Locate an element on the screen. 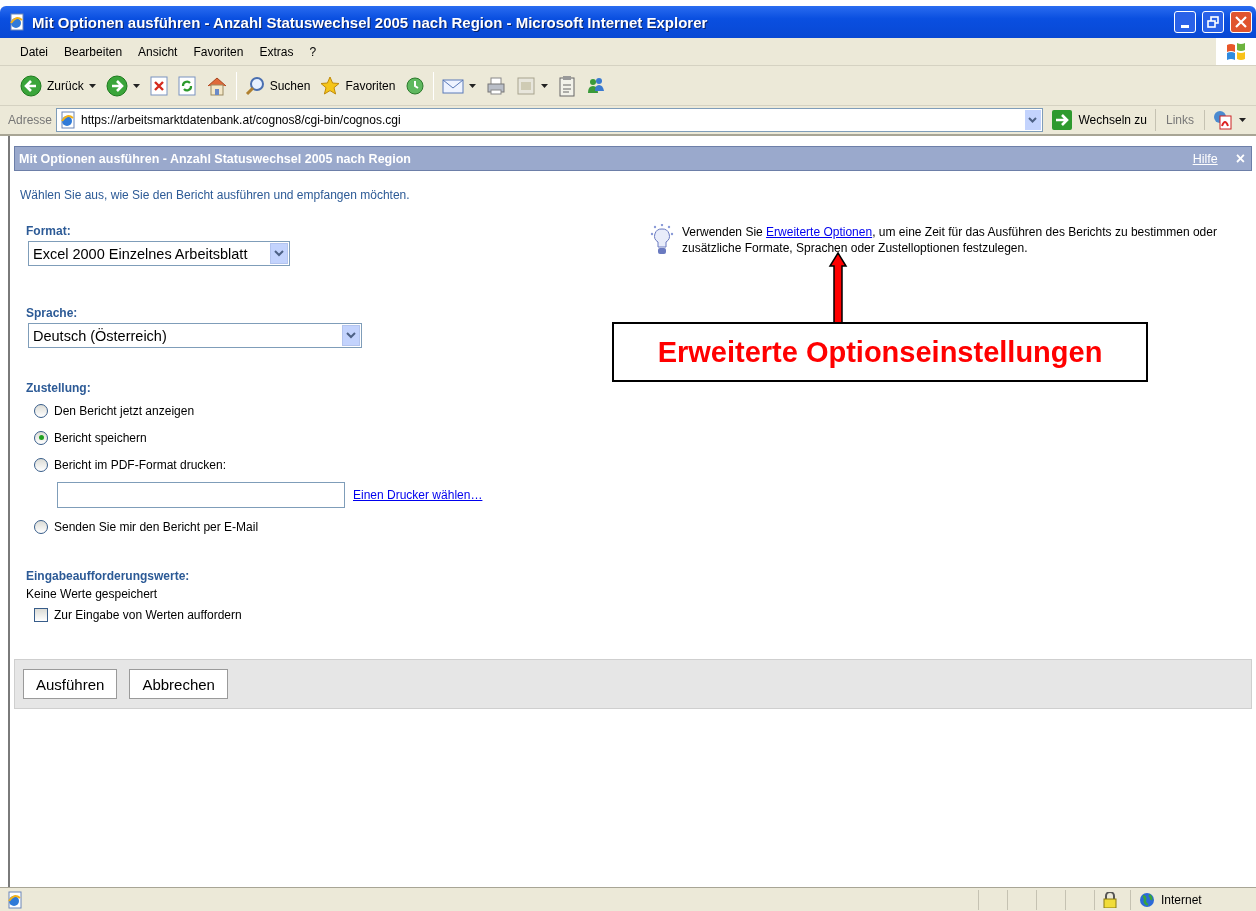 This screenshot has width=1256, height=911. restore-button is located at coordinates (1213, 22).